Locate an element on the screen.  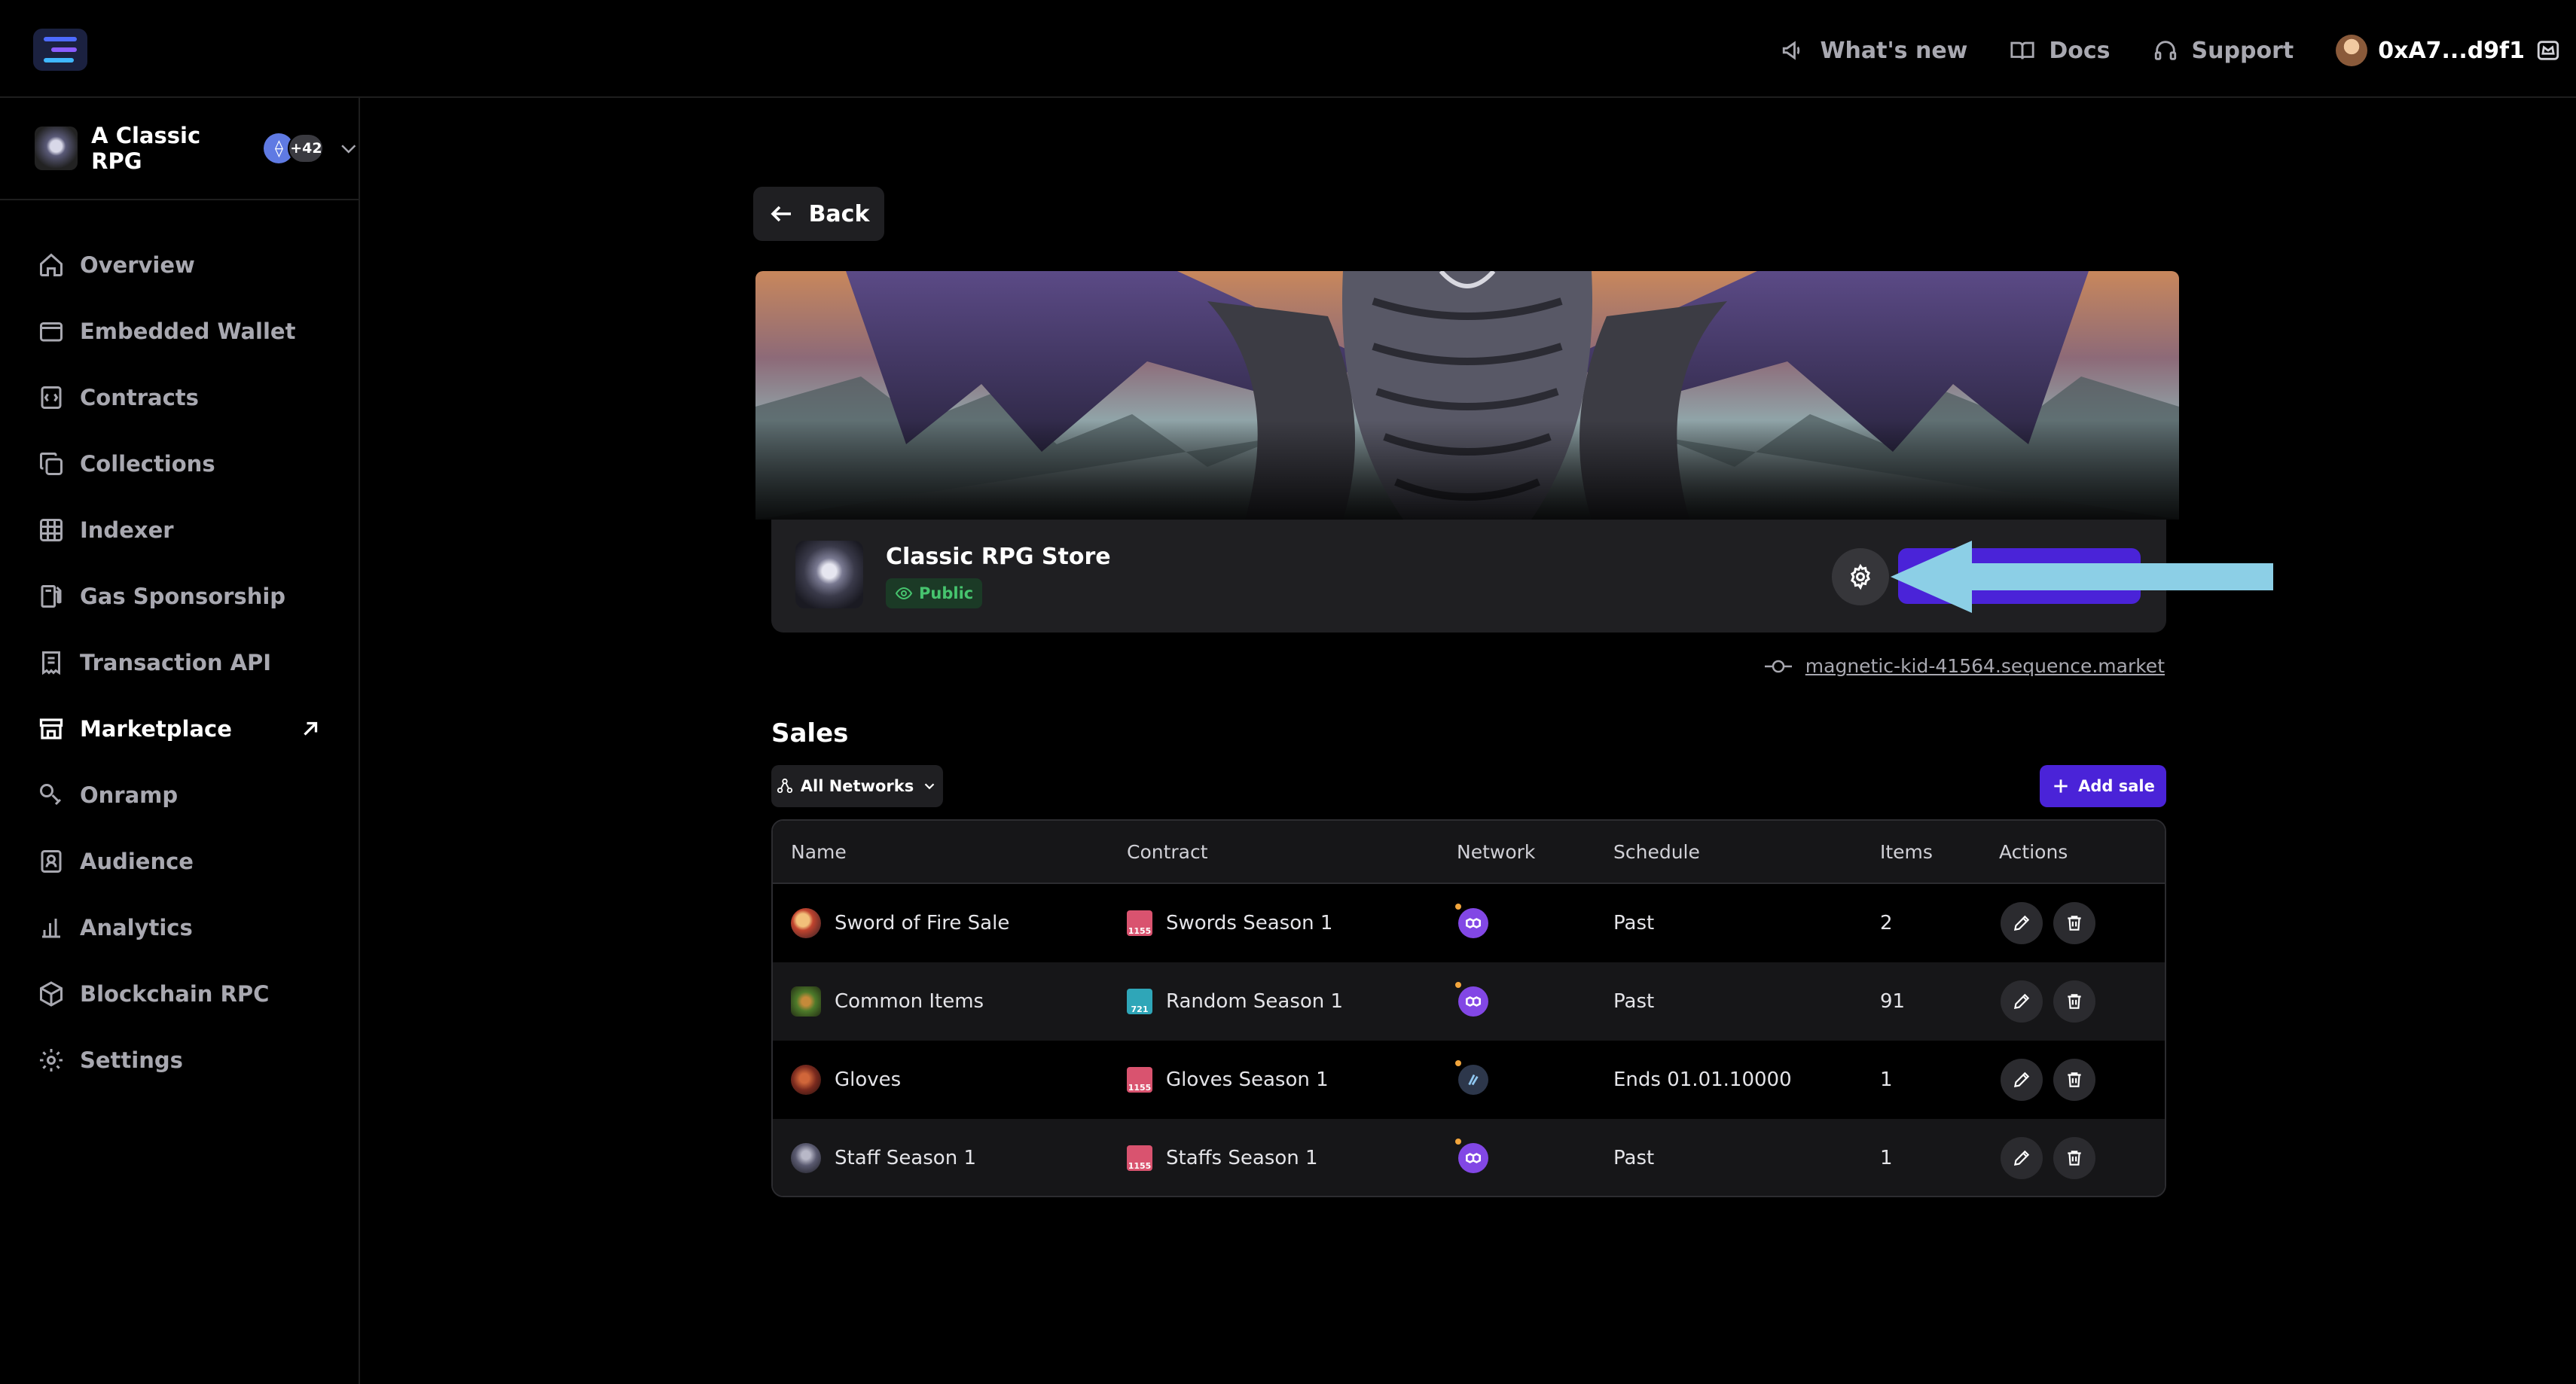
sidebar-item-analytics: Analytics is located at coordinates (180, 928).